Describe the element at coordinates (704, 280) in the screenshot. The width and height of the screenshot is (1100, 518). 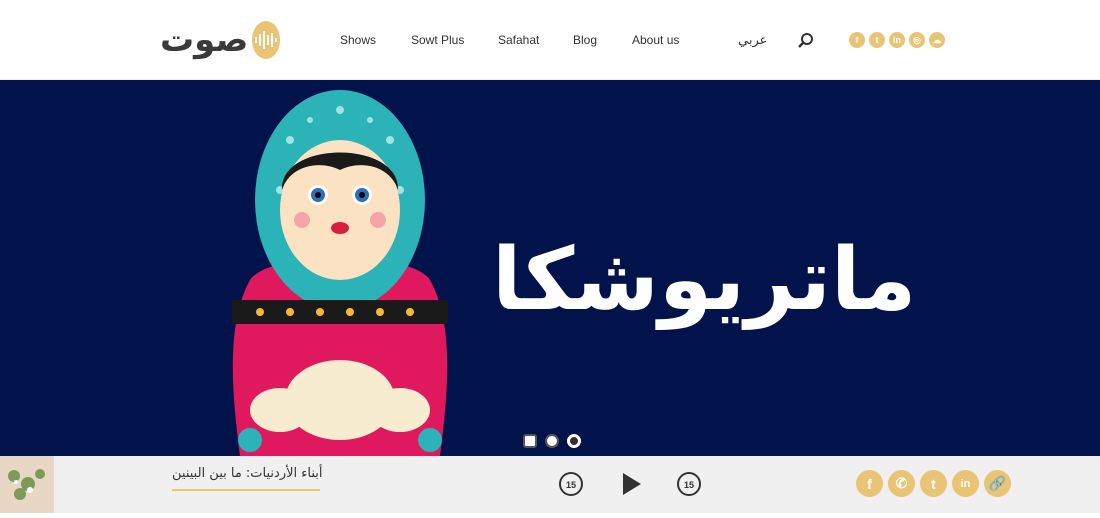
I see `hero-title: ماتريوشكا` at that location.